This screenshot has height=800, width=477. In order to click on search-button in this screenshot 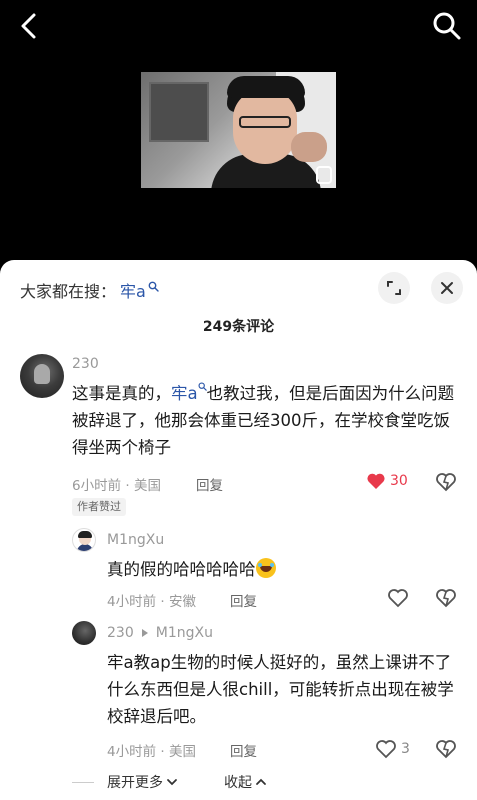, I will do `click(447, 26)`.